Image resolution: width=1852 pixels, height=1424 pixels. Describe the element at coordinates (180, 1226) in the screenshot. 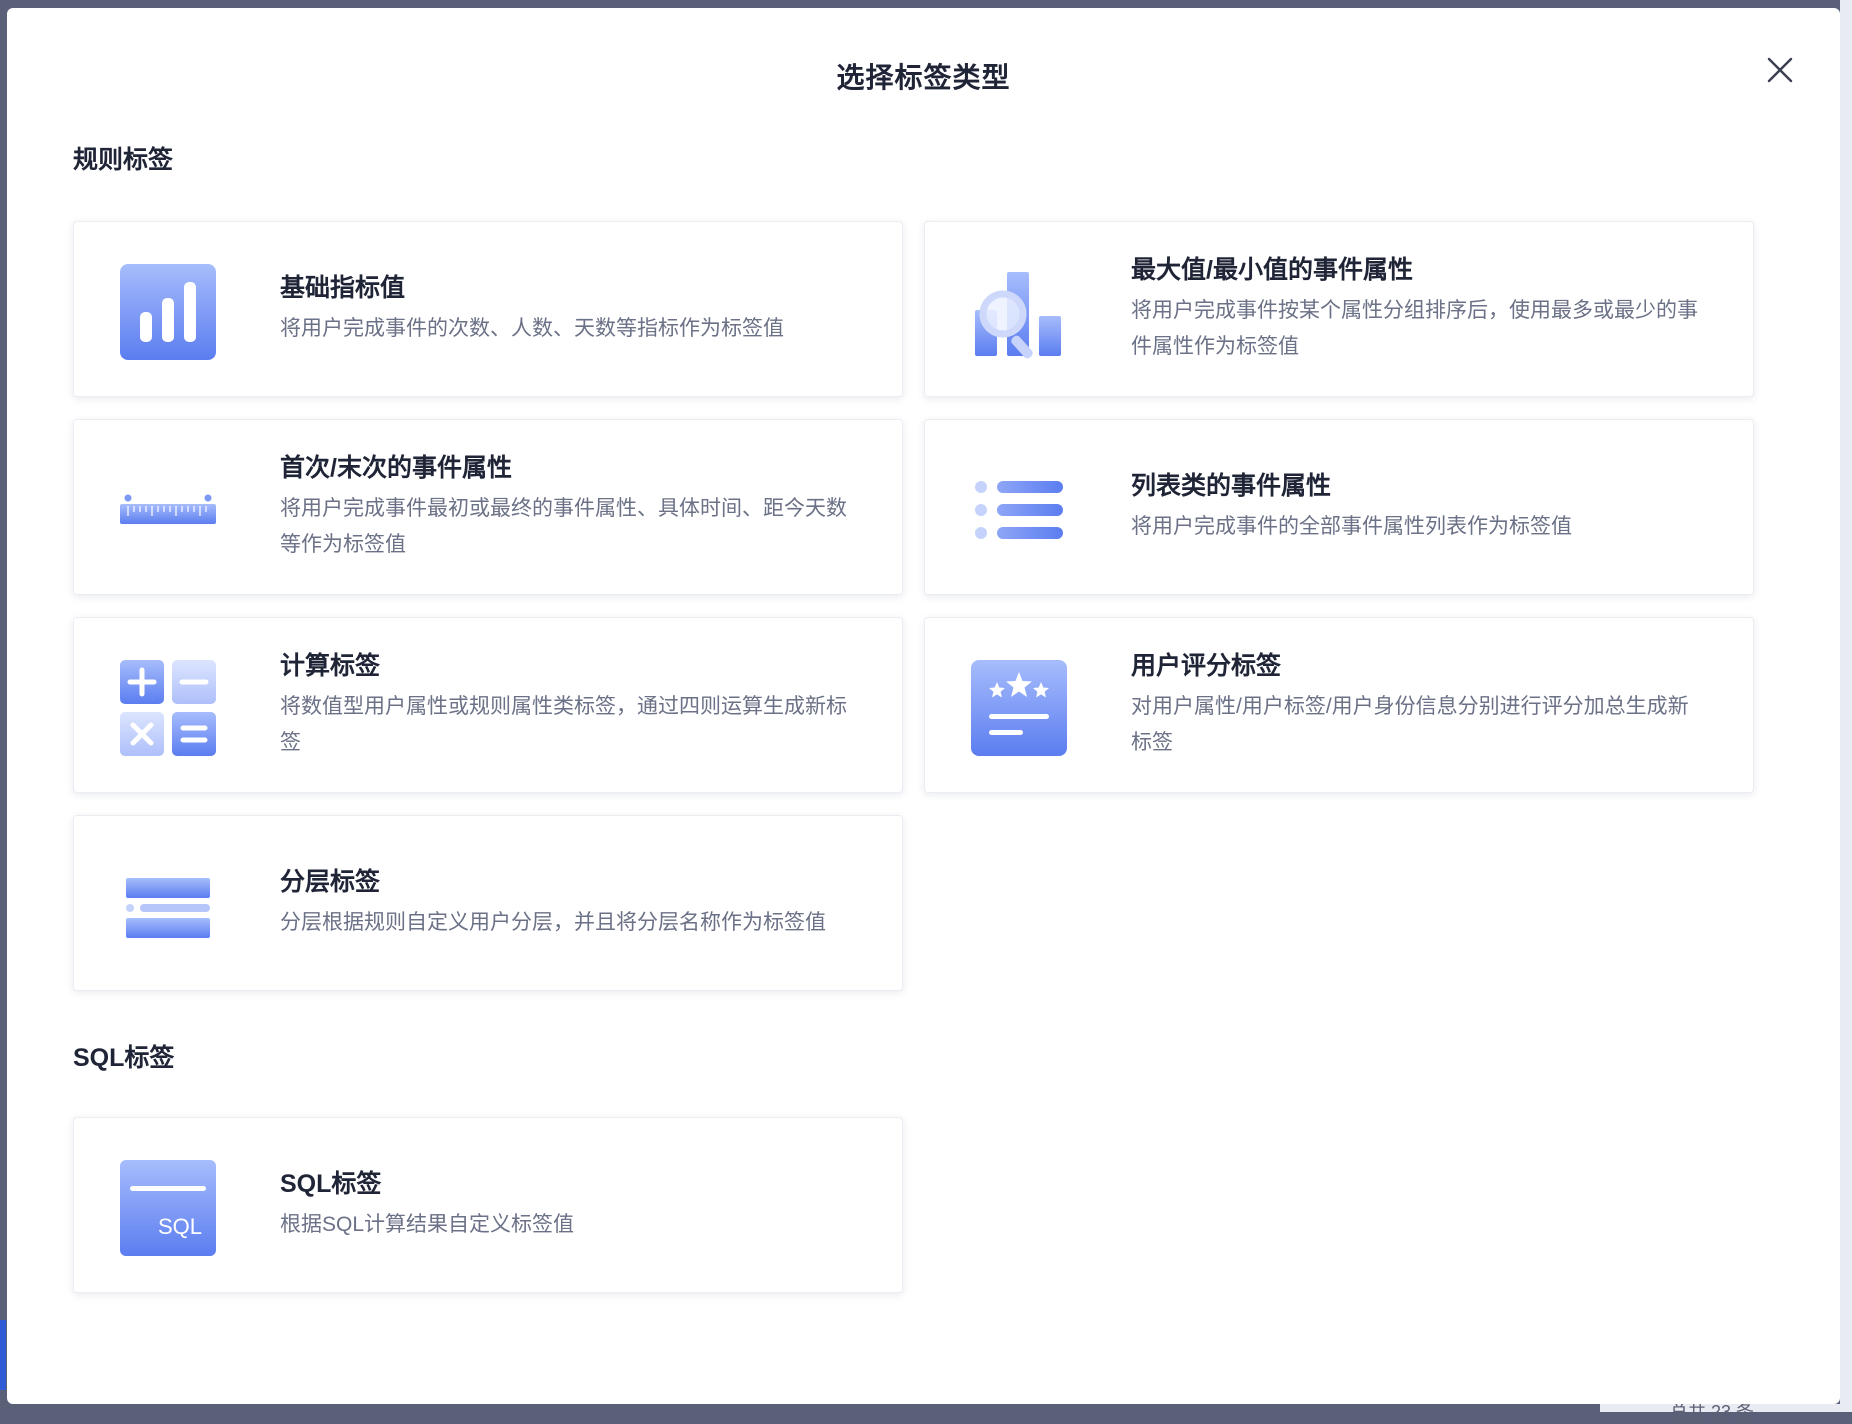

I see `sql-icon-label: SQL` at that location.